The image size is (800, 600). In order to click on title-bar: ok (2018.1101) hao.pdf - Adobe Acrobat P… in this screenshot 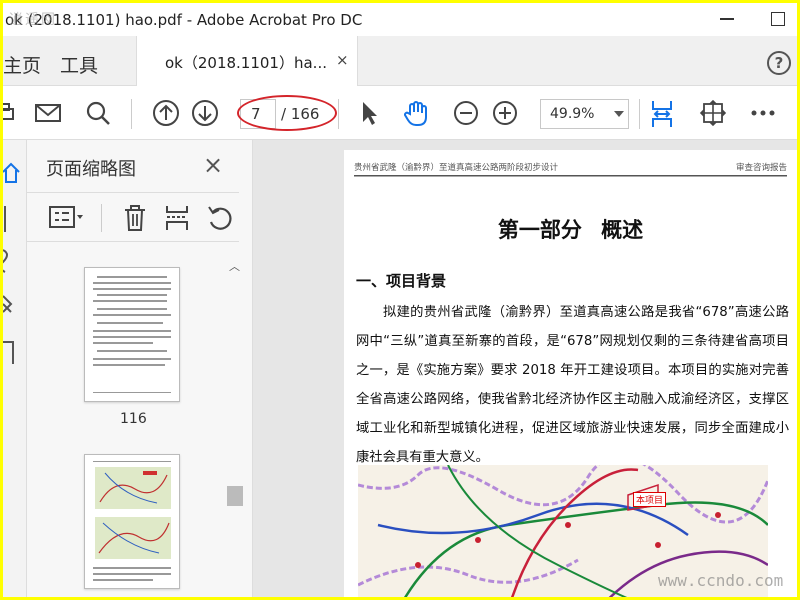, I will do `click(400, 19)`.